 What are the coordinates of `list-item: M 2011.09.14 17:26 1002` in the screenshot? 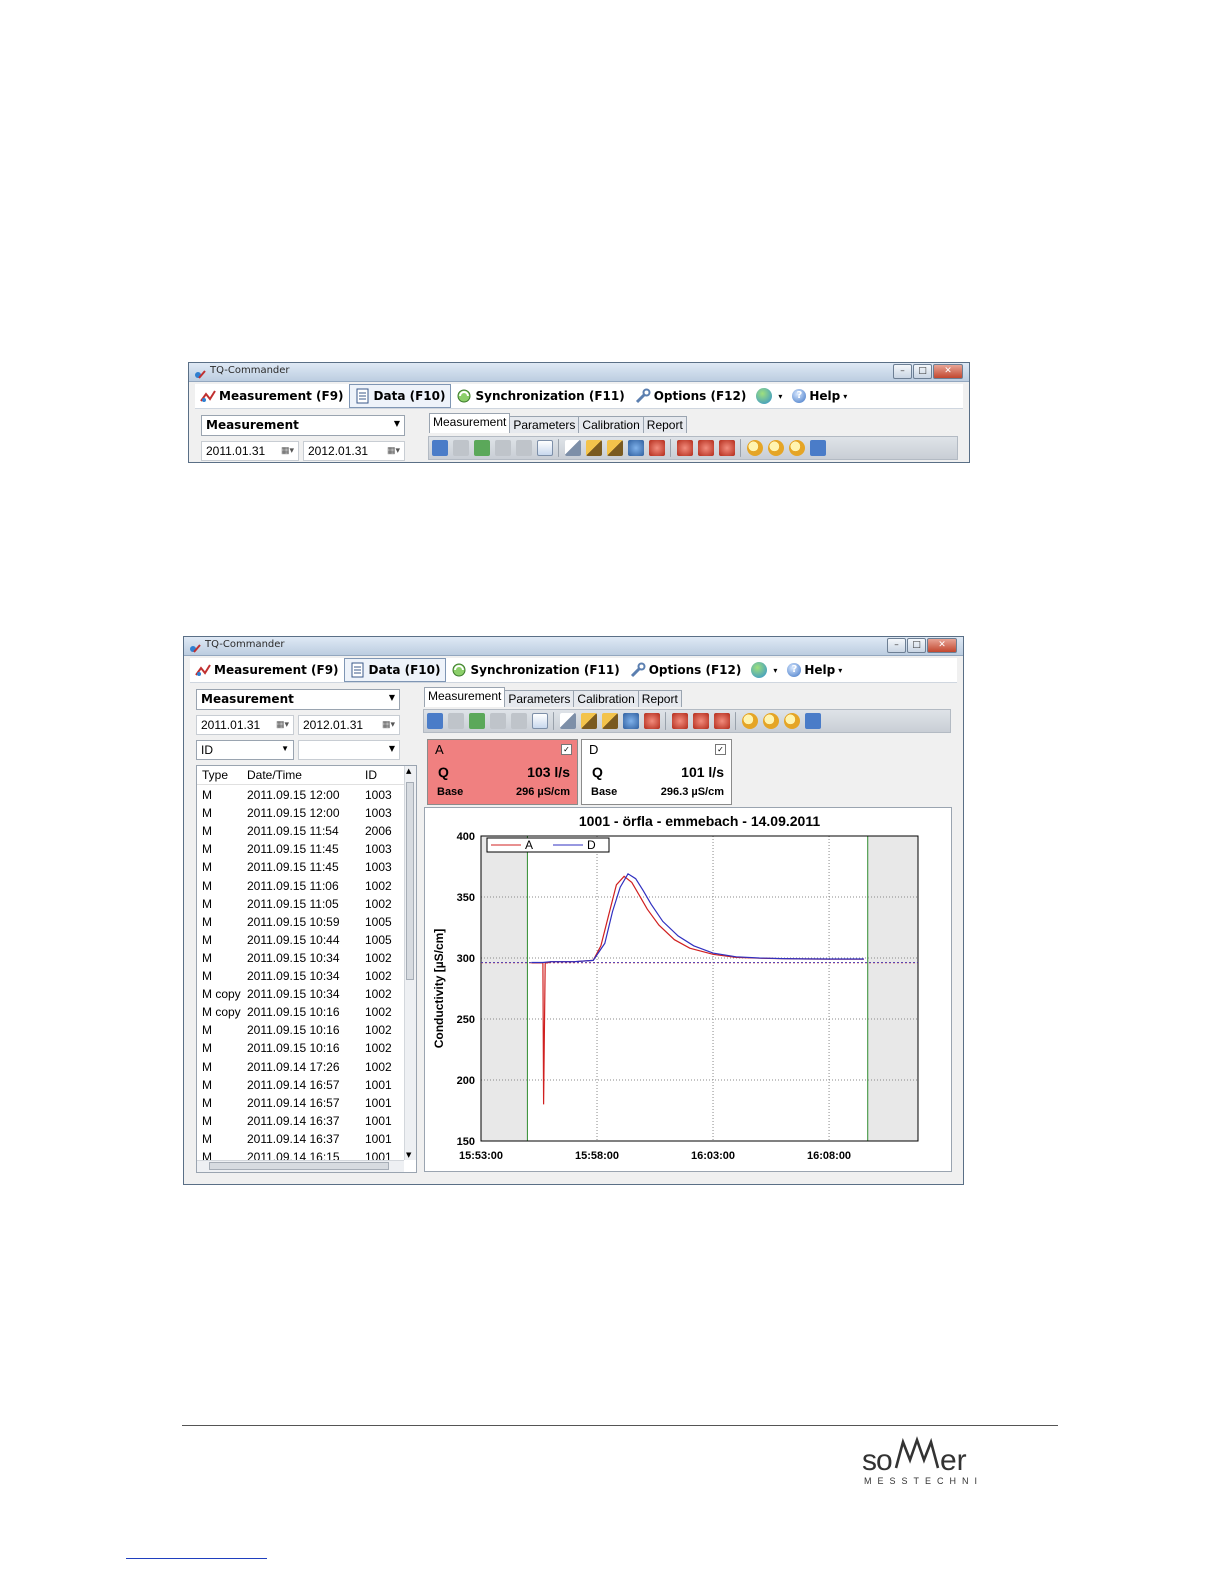 It's located at (300, 1067).